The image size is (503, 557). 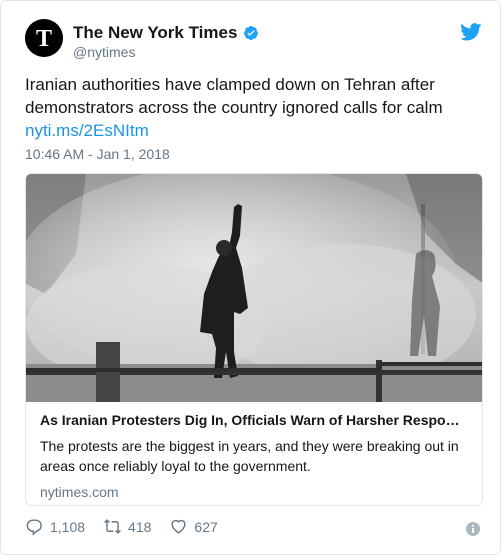 I want to click on like-action: 627, so click(x=193, y=526).